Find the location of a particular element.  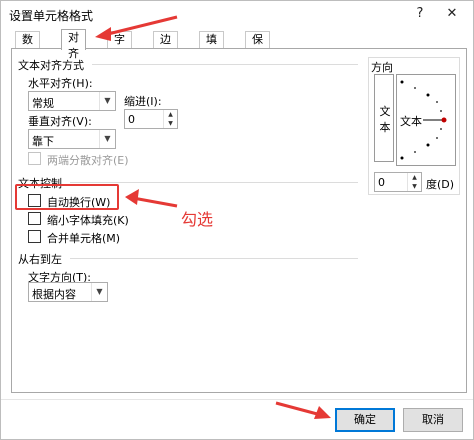

shrink-to-fit-checkbox-row: 缩小字体填充(K) is located at coordinates (88, 219).